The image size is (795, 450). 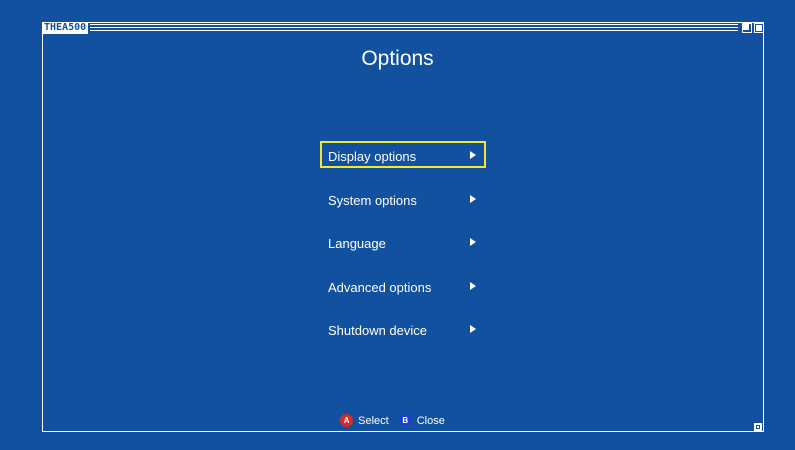 What do you see at coordinates (373, 421) in the screenshot?
I see `select-hint: Select` at bounding box center [373, 421].